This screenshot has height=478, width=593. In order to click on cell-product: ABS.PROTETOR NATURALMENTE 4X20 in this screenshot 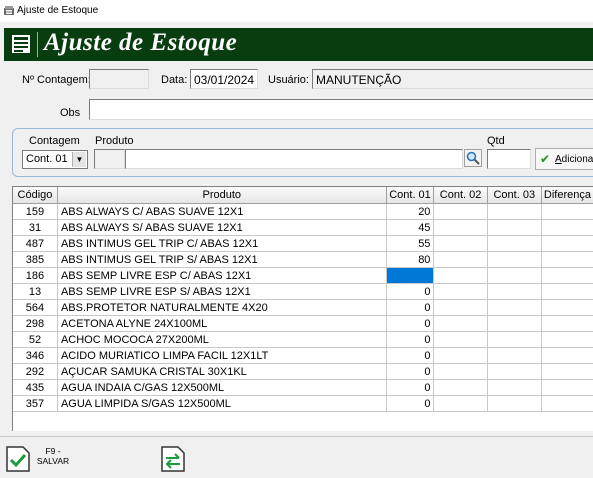, I will do `click(222, 307)`.